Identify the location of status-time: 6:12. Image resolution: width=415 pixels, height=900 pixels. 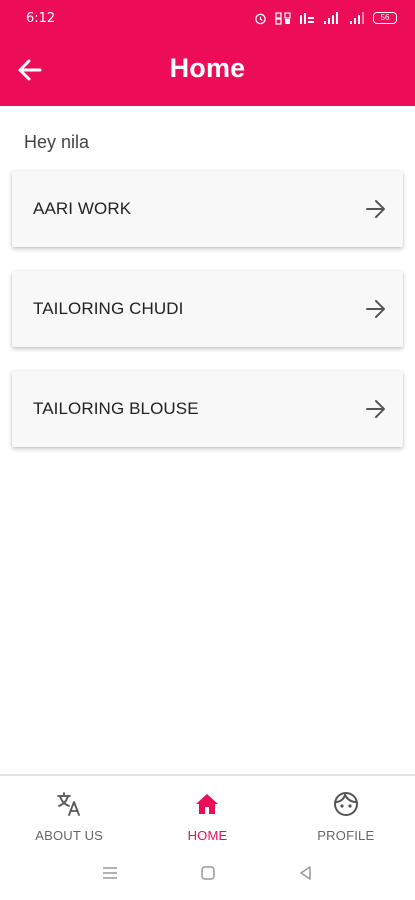
(41, 18).